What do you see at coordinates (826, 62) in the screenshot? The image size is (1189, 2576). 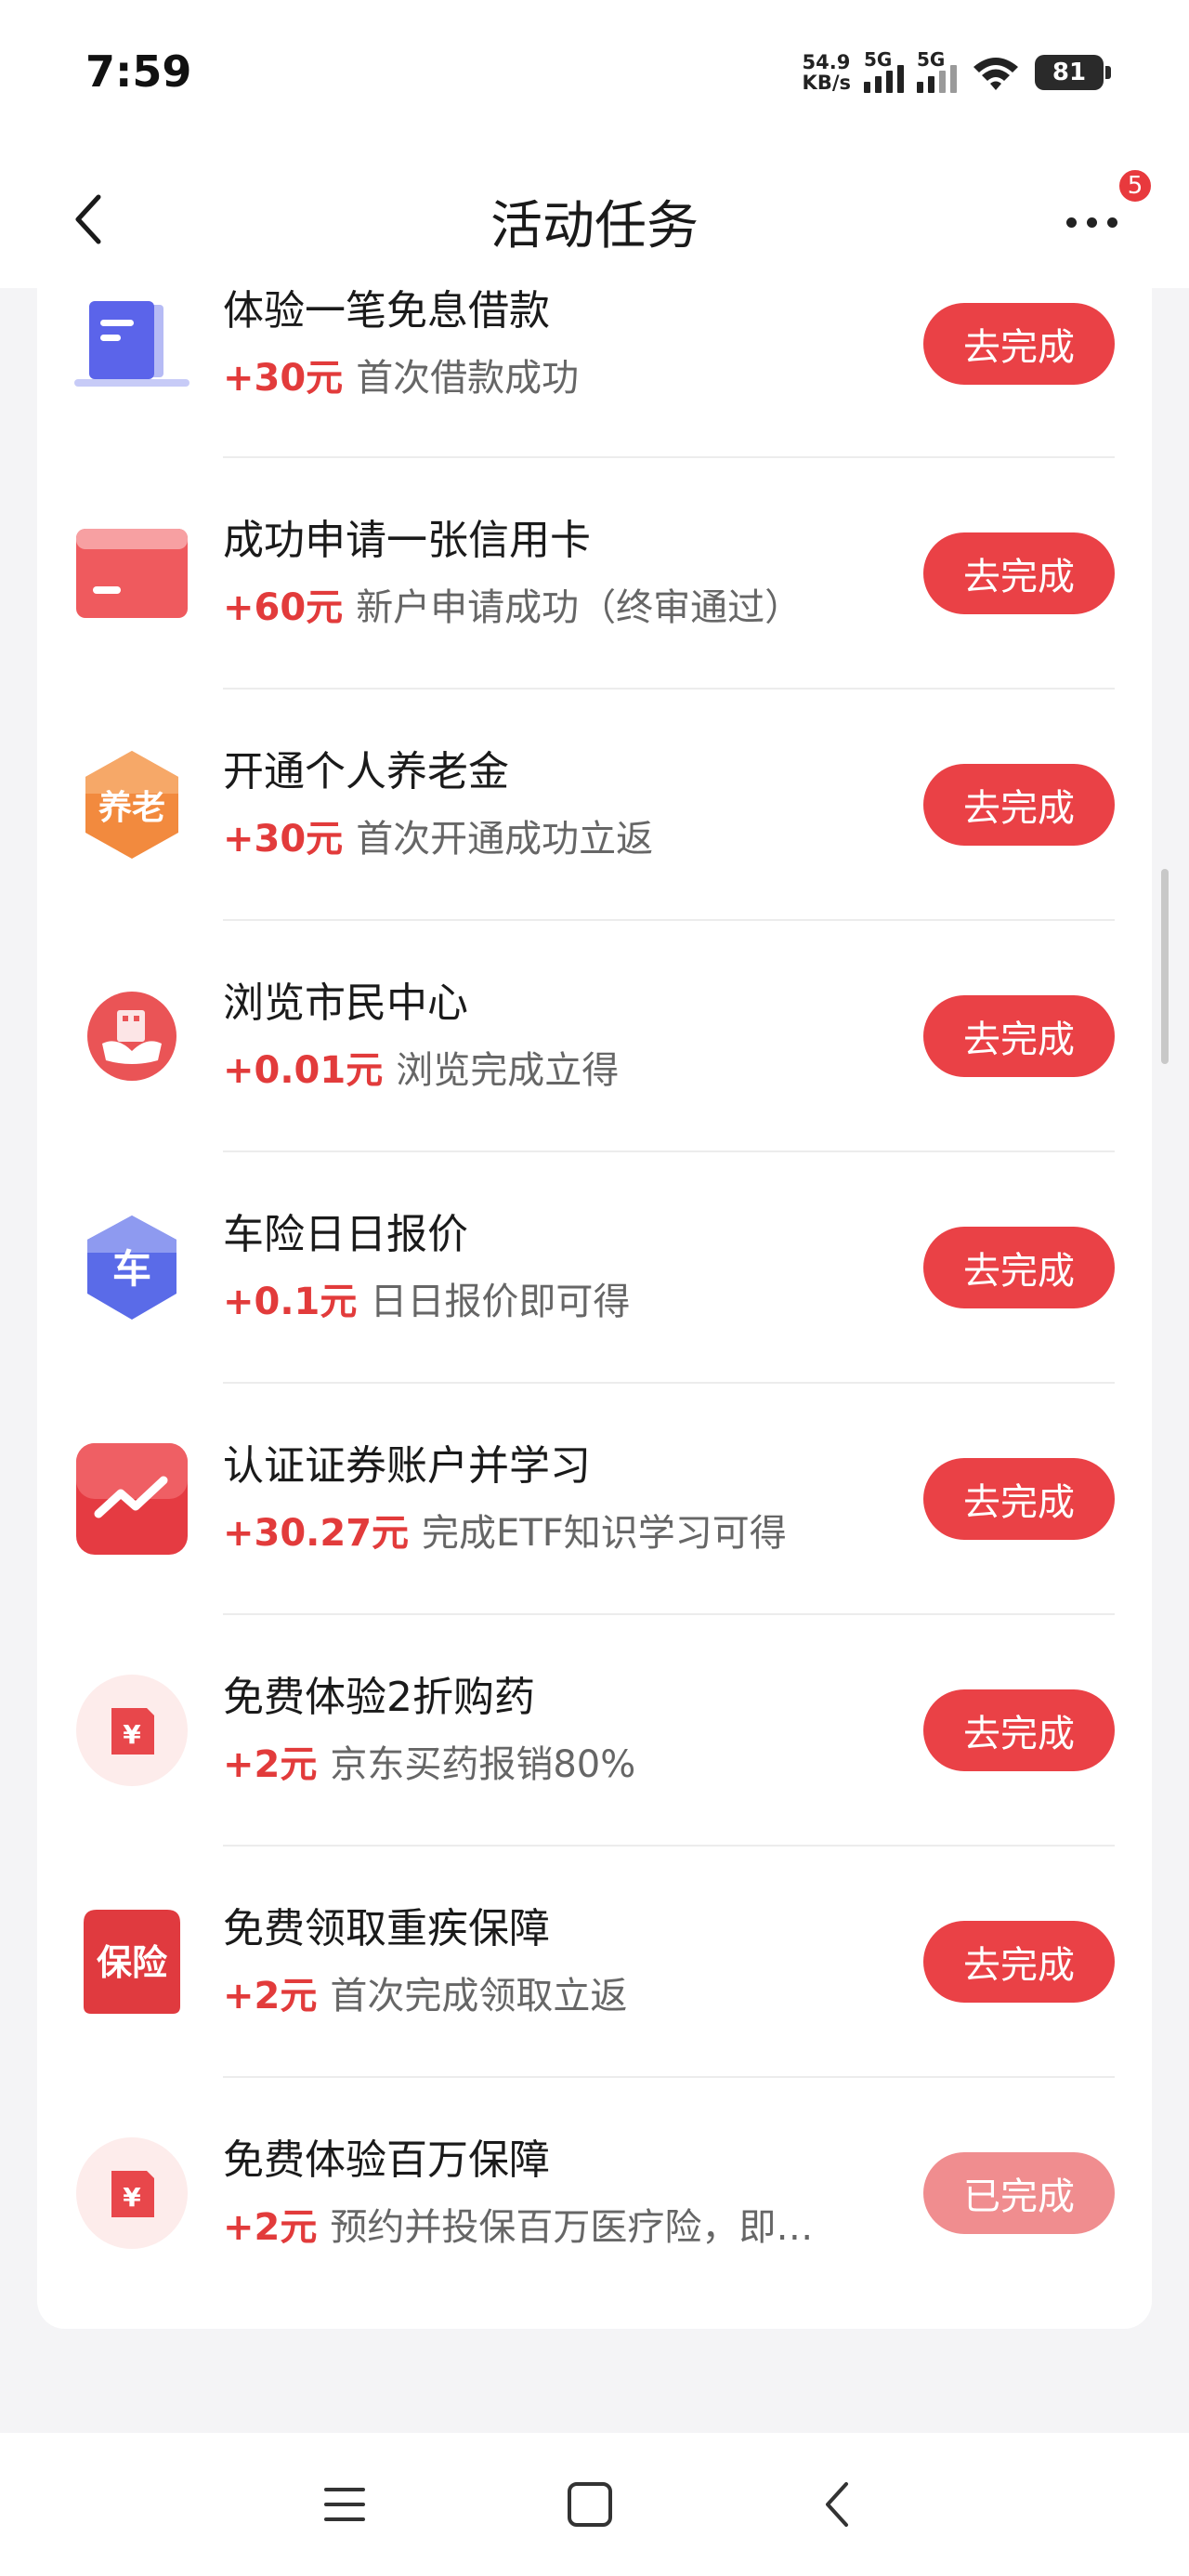 I see `network-speed-value: 54.9` at bounding box center [826, 62].